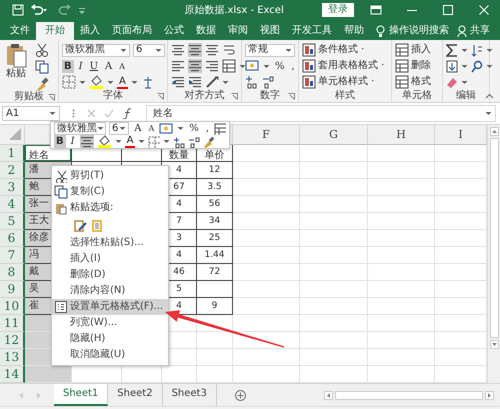 The width and height of the screenshot is (500, 409). I want to click on ribbon-button: 条件格式 ·, so click(343, 50).